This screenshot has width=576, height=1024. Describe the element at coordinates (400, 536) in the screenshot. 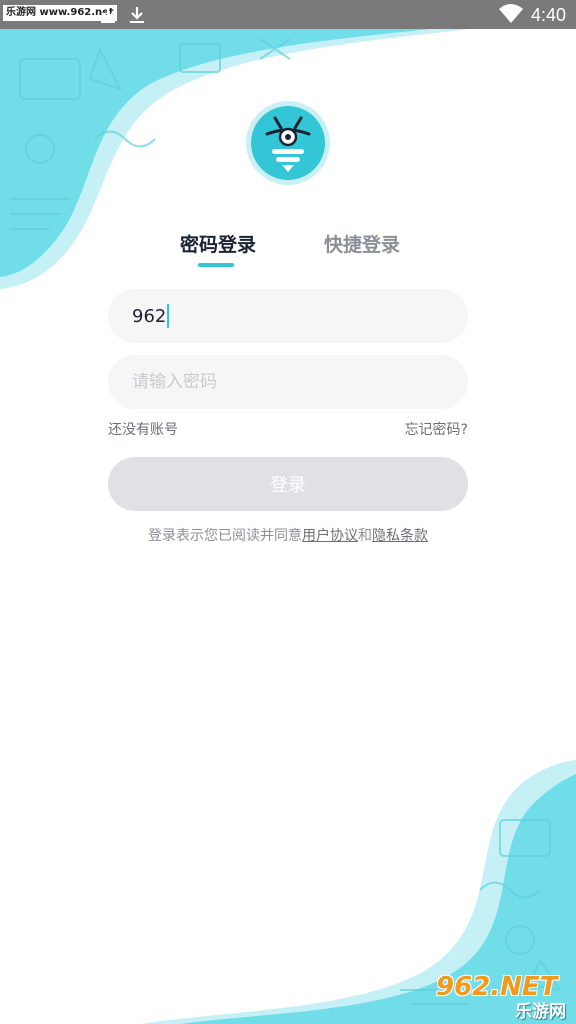

I see `privacy-policy-link: 隐私条款` at that location.